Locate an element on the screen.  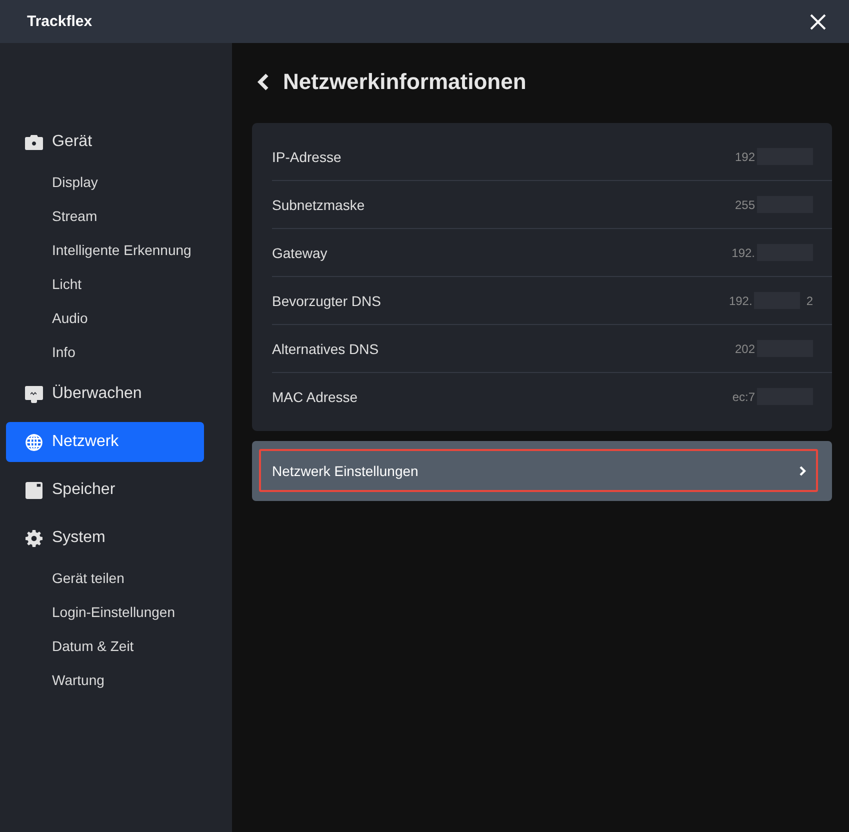
info-label: Bevorzugter DNS is located at coordinates (326, 300).